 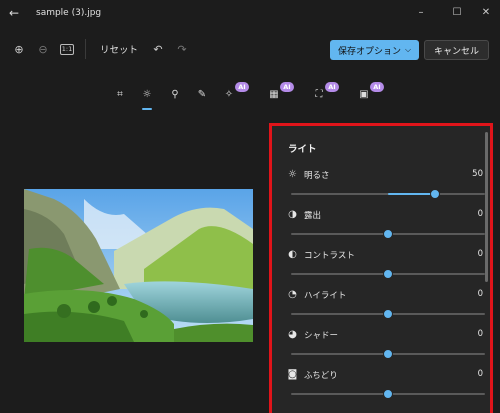 I want to click on crop-icon: ⌗, so click(x=120, y=94).